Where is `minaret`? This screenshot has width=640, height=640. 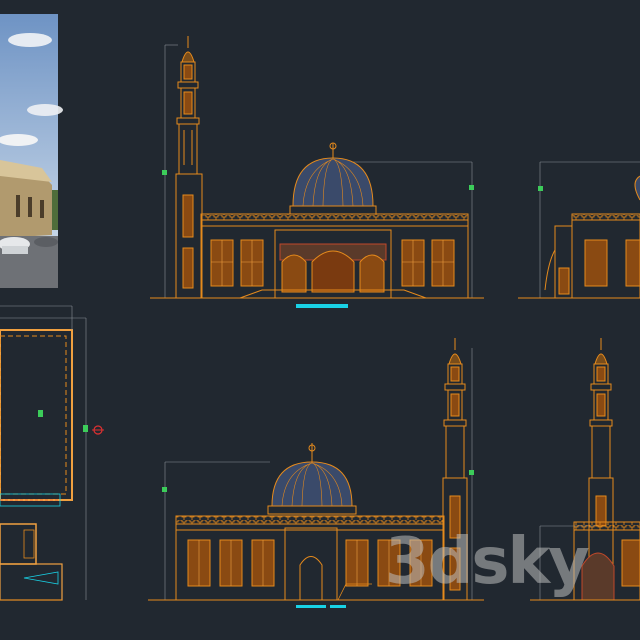
minaret is located at coordinates (189, 167).